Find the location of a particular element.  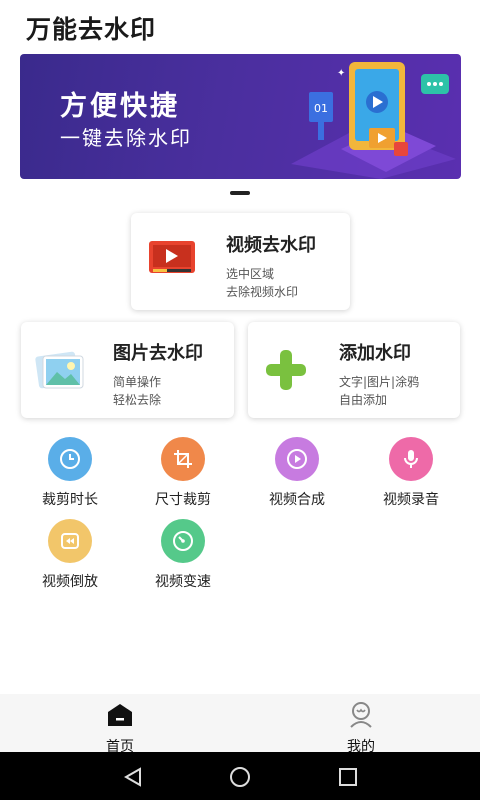

recent-apps-icon is located at coordinates (348, 777).